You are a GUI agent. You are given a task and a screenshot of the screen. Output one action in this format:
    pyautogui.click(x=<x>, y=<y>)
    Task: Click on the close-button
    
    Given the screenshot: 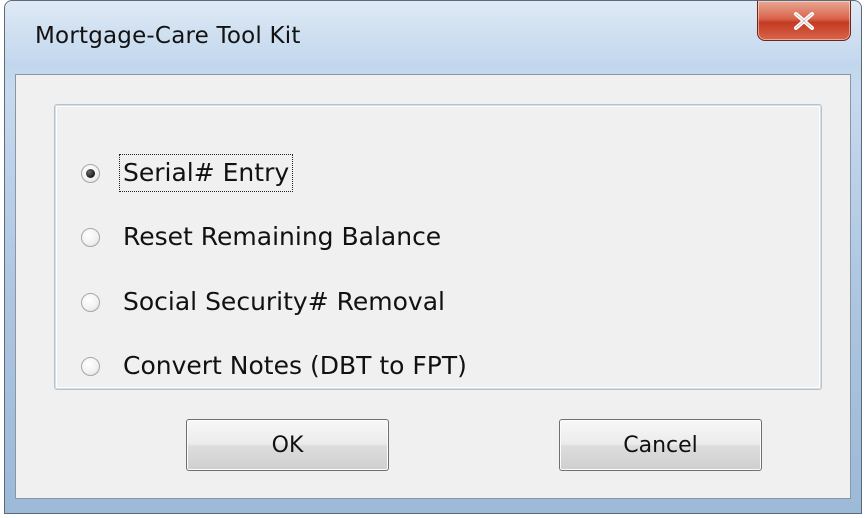 What is the action you would take?
    pyautogui.click(x=804, y=21)
    